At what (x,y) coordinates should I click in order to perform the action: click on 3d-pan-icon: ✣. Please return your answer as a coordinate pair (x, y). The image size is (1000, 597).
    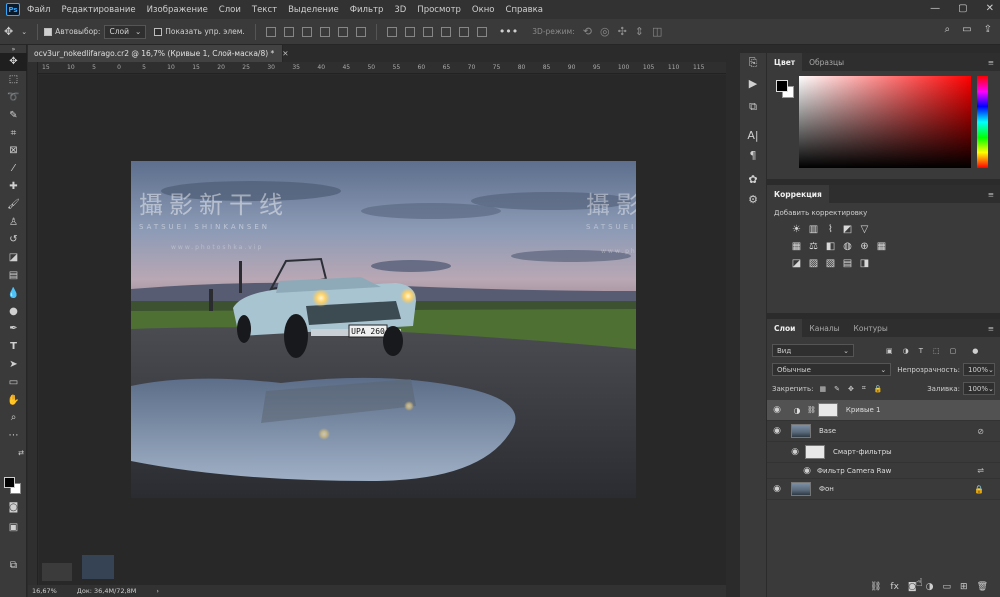
    Looking at the image, I should click on (622, 31).